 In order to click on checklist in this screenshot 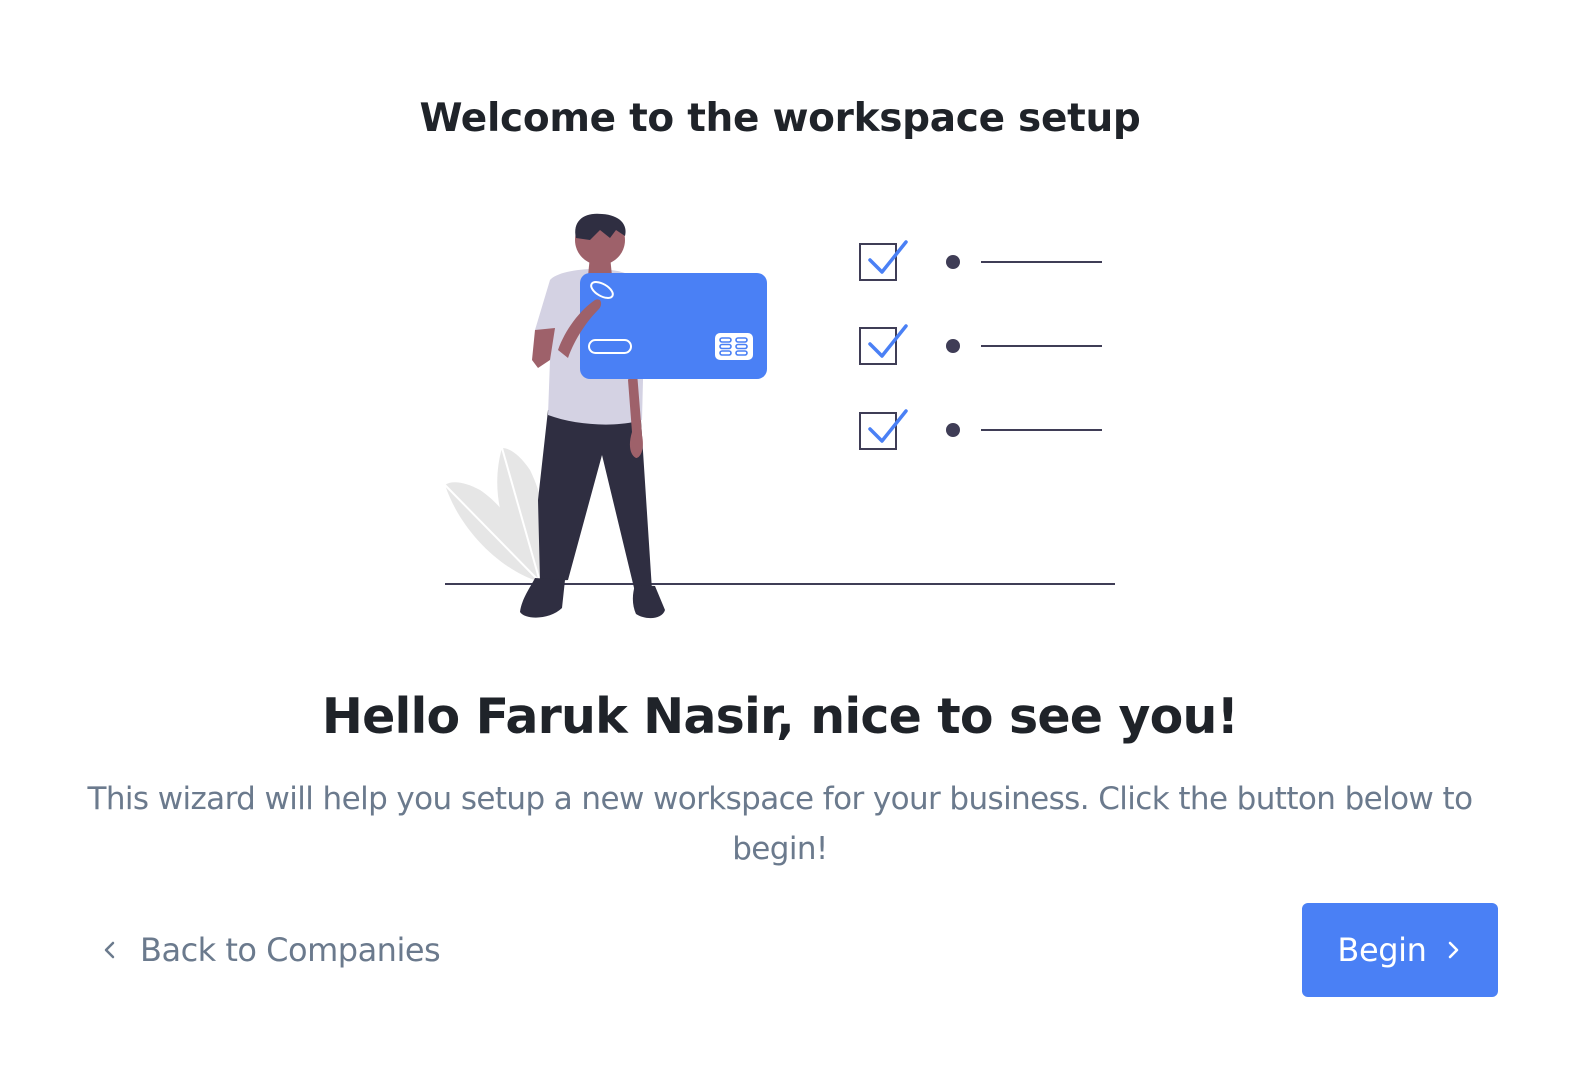, I will do `click(980, 345)`.